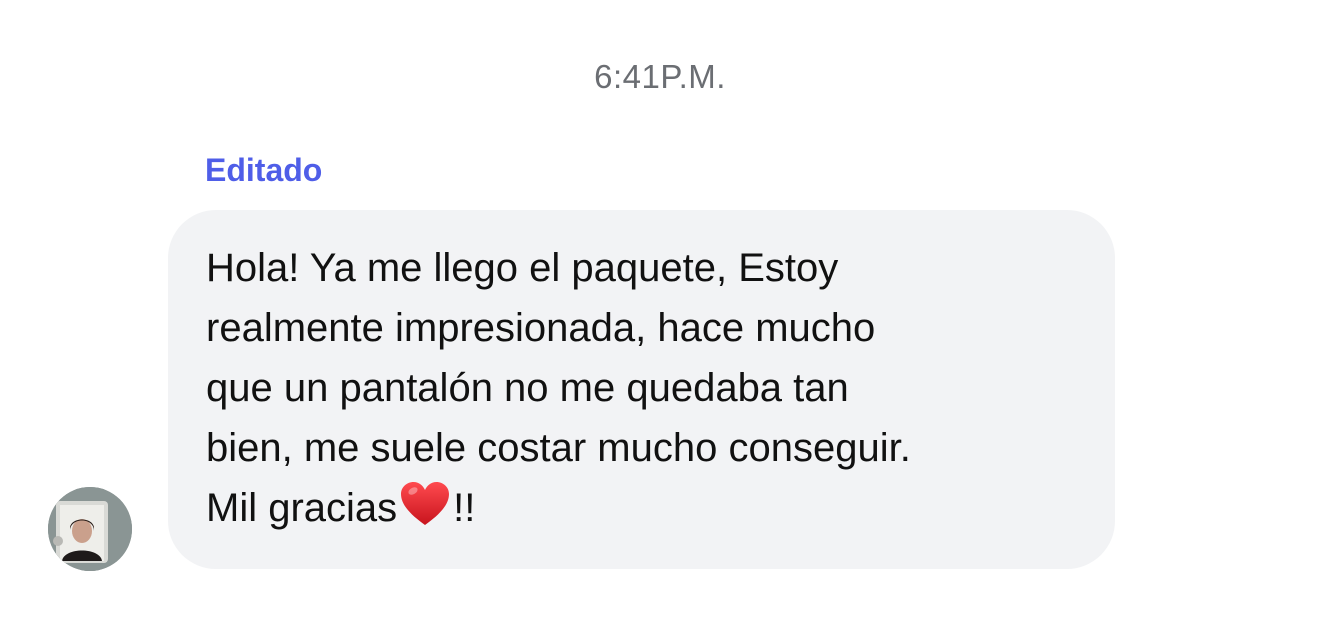 Image resolution: width=1320 pixels, height=634 pixels. Describe the element at coordinates (263, 170) in the screenshot. I see `edited-label: Editado` at that location.